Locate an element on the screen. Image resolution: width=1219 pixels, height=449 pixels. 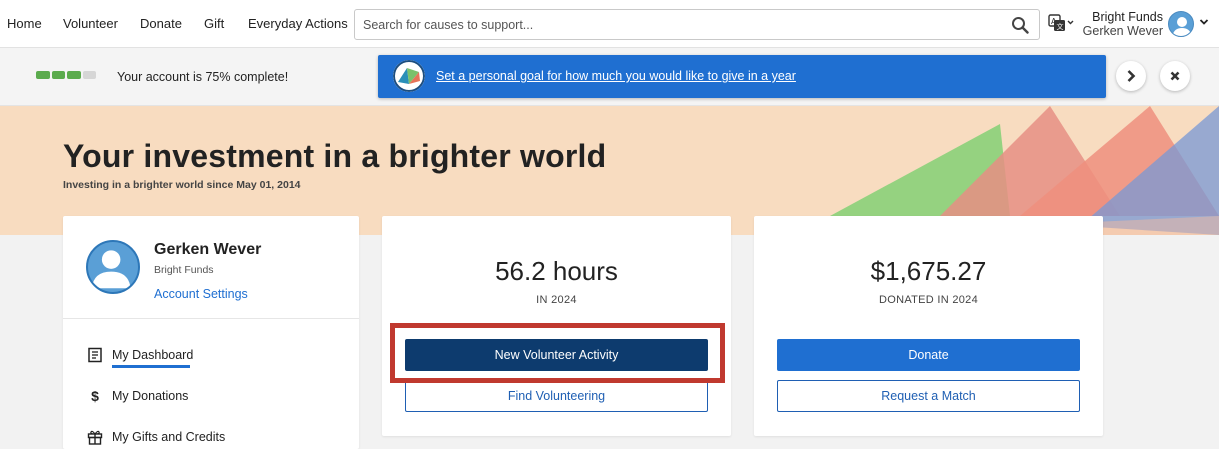
chevron-right-icon is located at coordinates (1131, 76).